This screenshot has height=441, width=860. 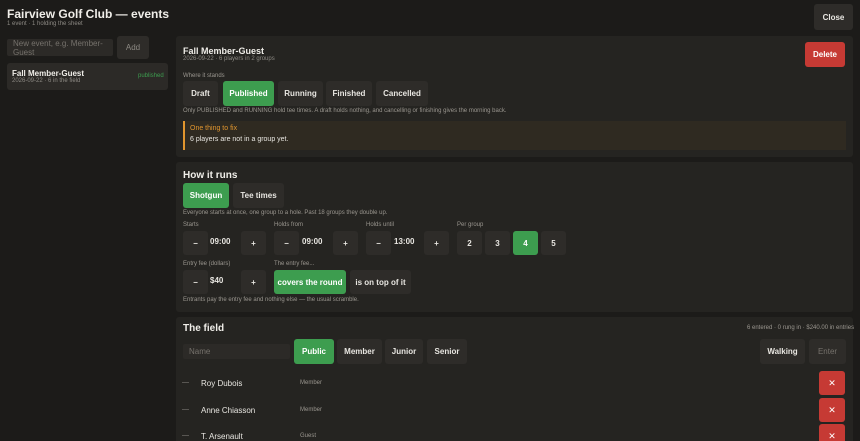 What do you see at coordinates (404, 241) in the screenshot?
I see `holds-until-value: 13:00` at bounding box center [404, 241].